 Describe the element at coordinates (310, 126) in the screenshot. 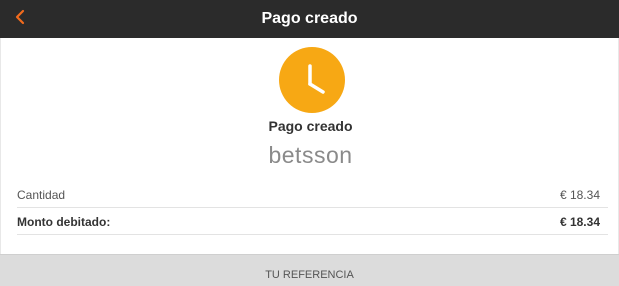

I see `status-title: Pago creado` at that location.